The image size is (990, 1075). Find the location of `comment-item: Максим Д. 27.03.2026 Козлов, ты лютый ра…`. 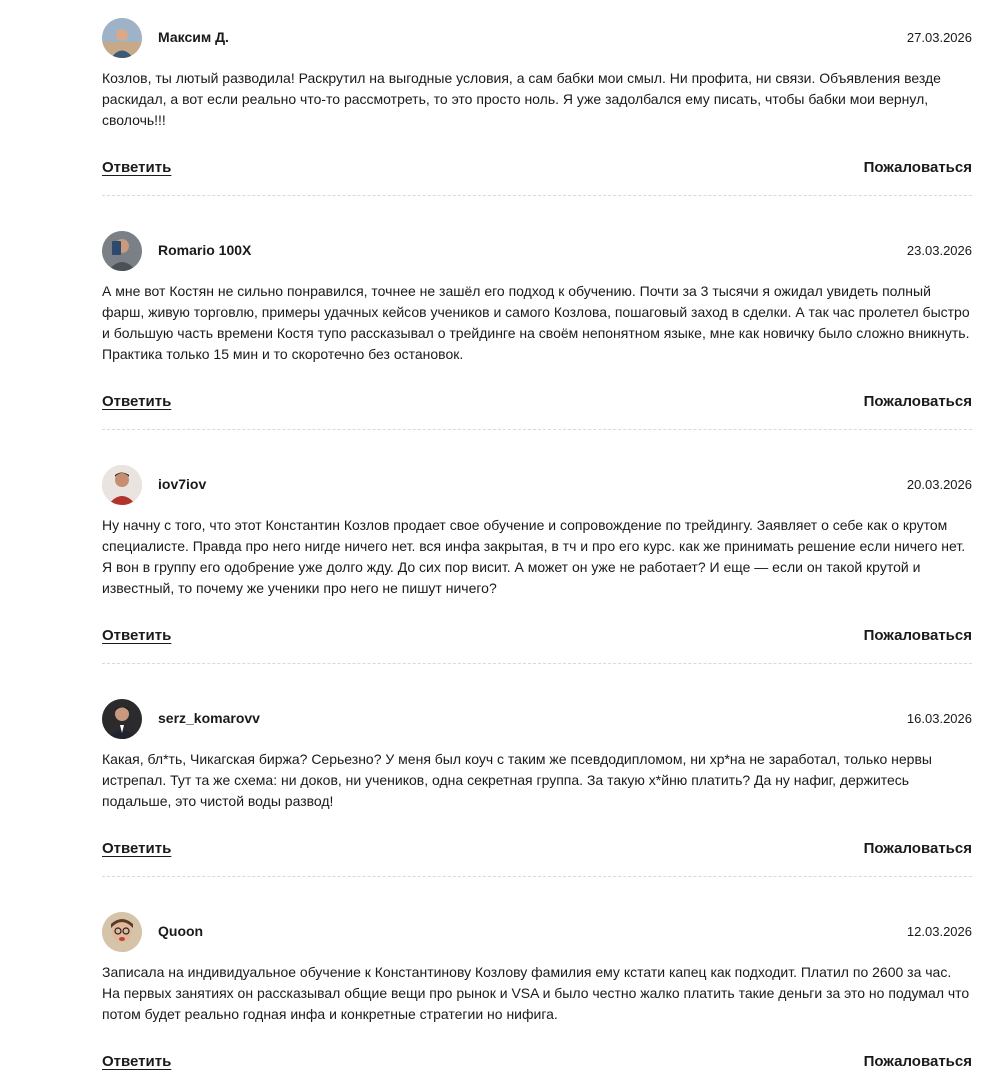

comment-item: Максим Д. 27.03.2026 Козлов, ты лютый ра… is located at coordinates (537, 107).